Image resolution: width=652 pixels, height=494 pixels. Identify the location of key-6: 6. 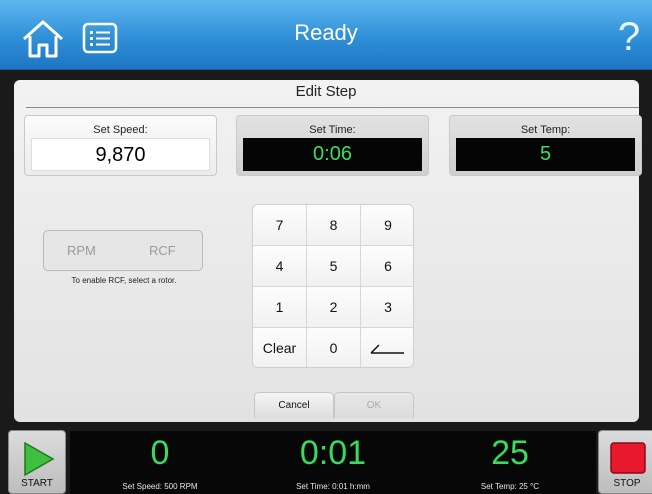
(387, 266).